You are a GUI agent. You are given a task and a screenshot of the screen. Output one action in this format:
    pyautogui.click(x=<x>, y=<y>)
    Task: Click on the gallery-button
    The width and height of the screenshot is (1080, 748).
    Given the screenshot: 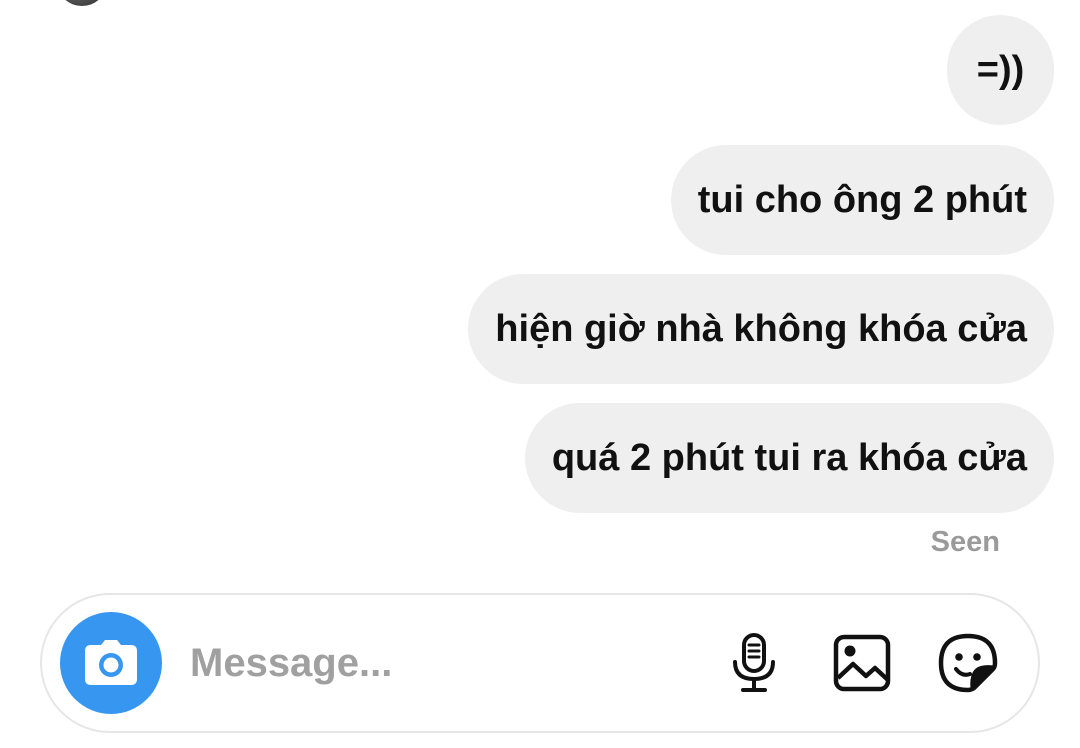 What is the action you would take?
    pyautogui.click(x=862, y=663)
    